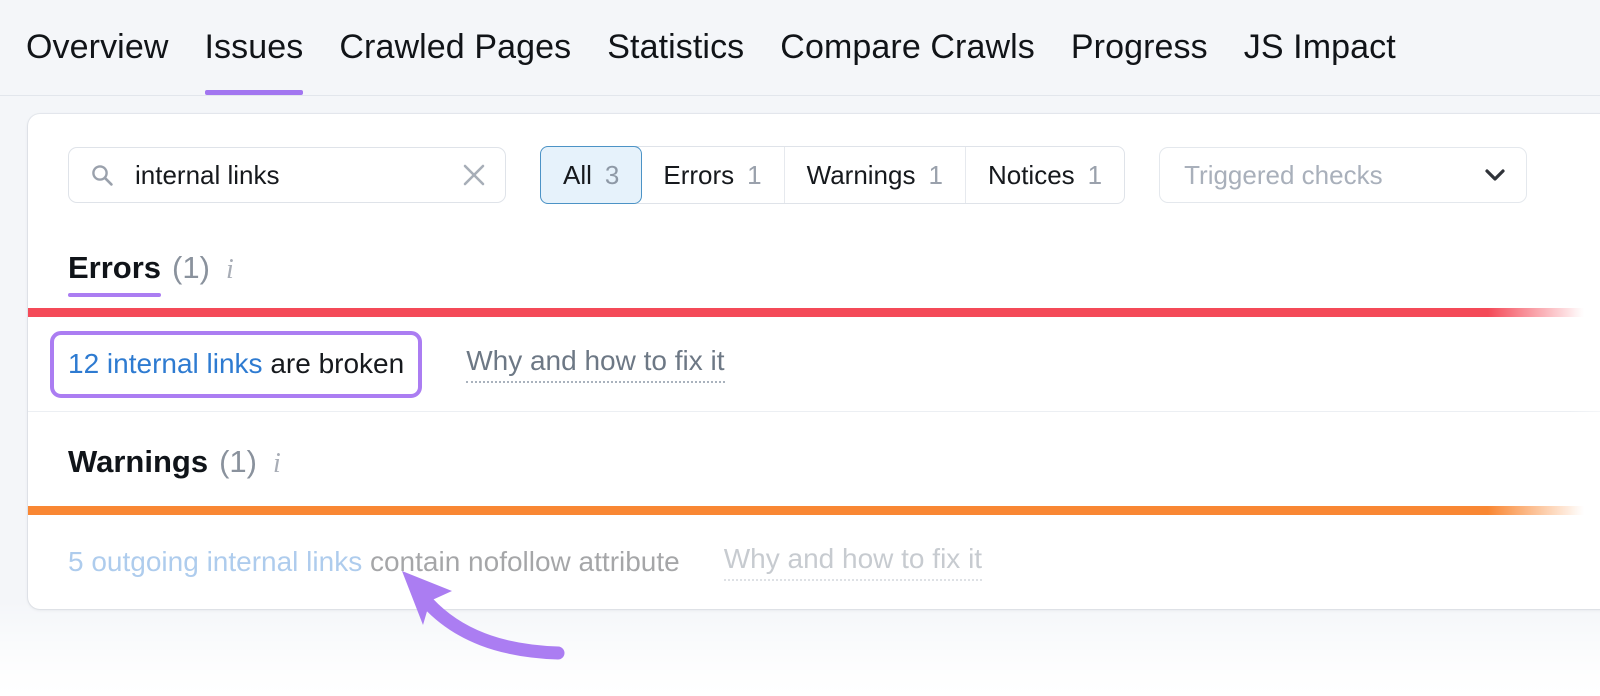 The height and width of the screenshot is (696, 1600). What do you see at coordinates (814, 279) in the screenshot?
I see `section-header-errors: Errors (1) i` at bounding box center [814, 279].